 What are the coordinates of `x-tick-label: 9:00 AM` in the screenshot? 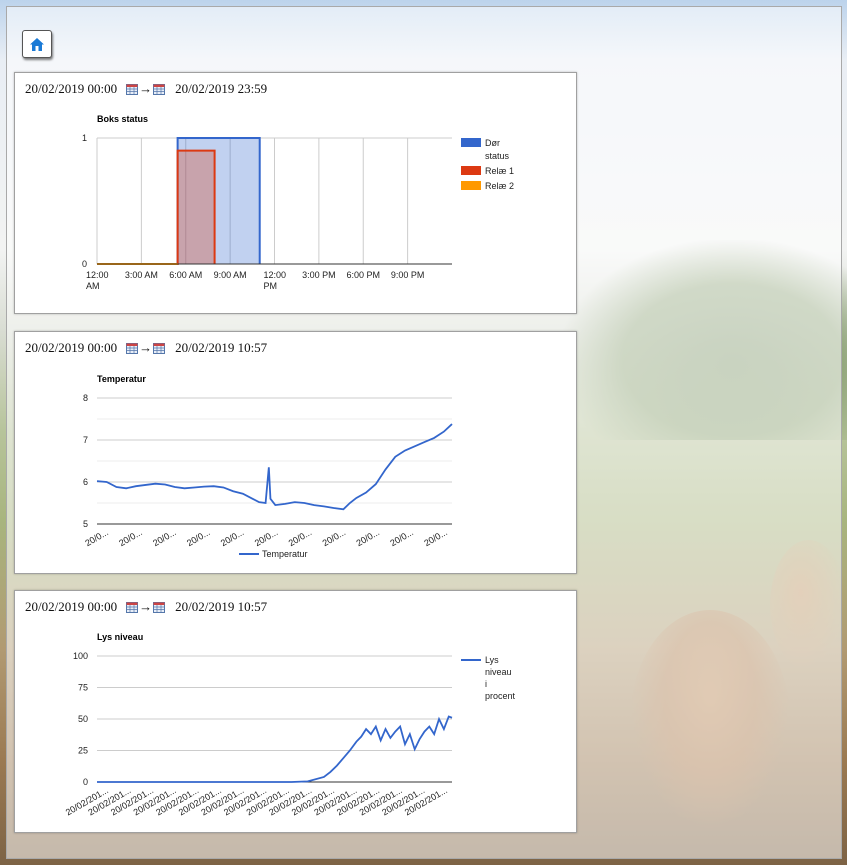 It's located at (230, 275).